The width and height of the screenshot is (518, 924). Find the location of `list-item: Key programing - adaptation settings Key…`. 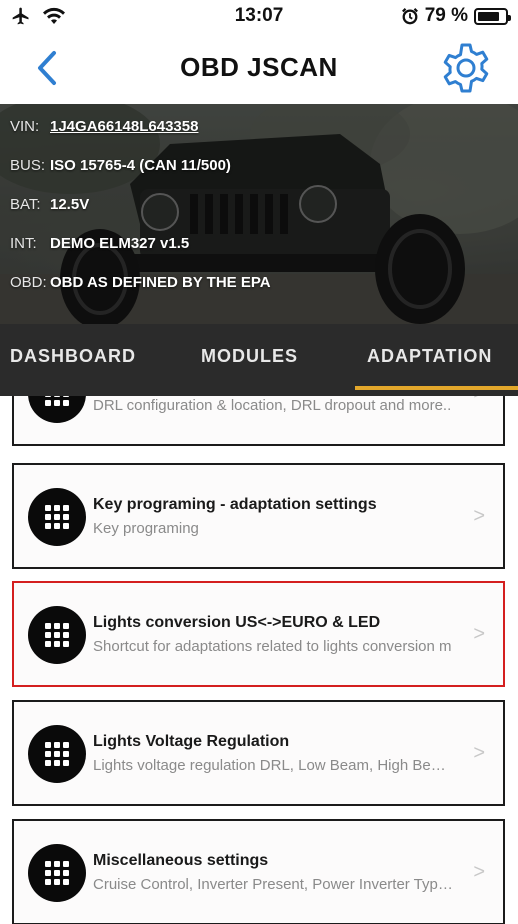

list-item: Key programing - adaptation settings Key… is located at coordinates (258, 516).